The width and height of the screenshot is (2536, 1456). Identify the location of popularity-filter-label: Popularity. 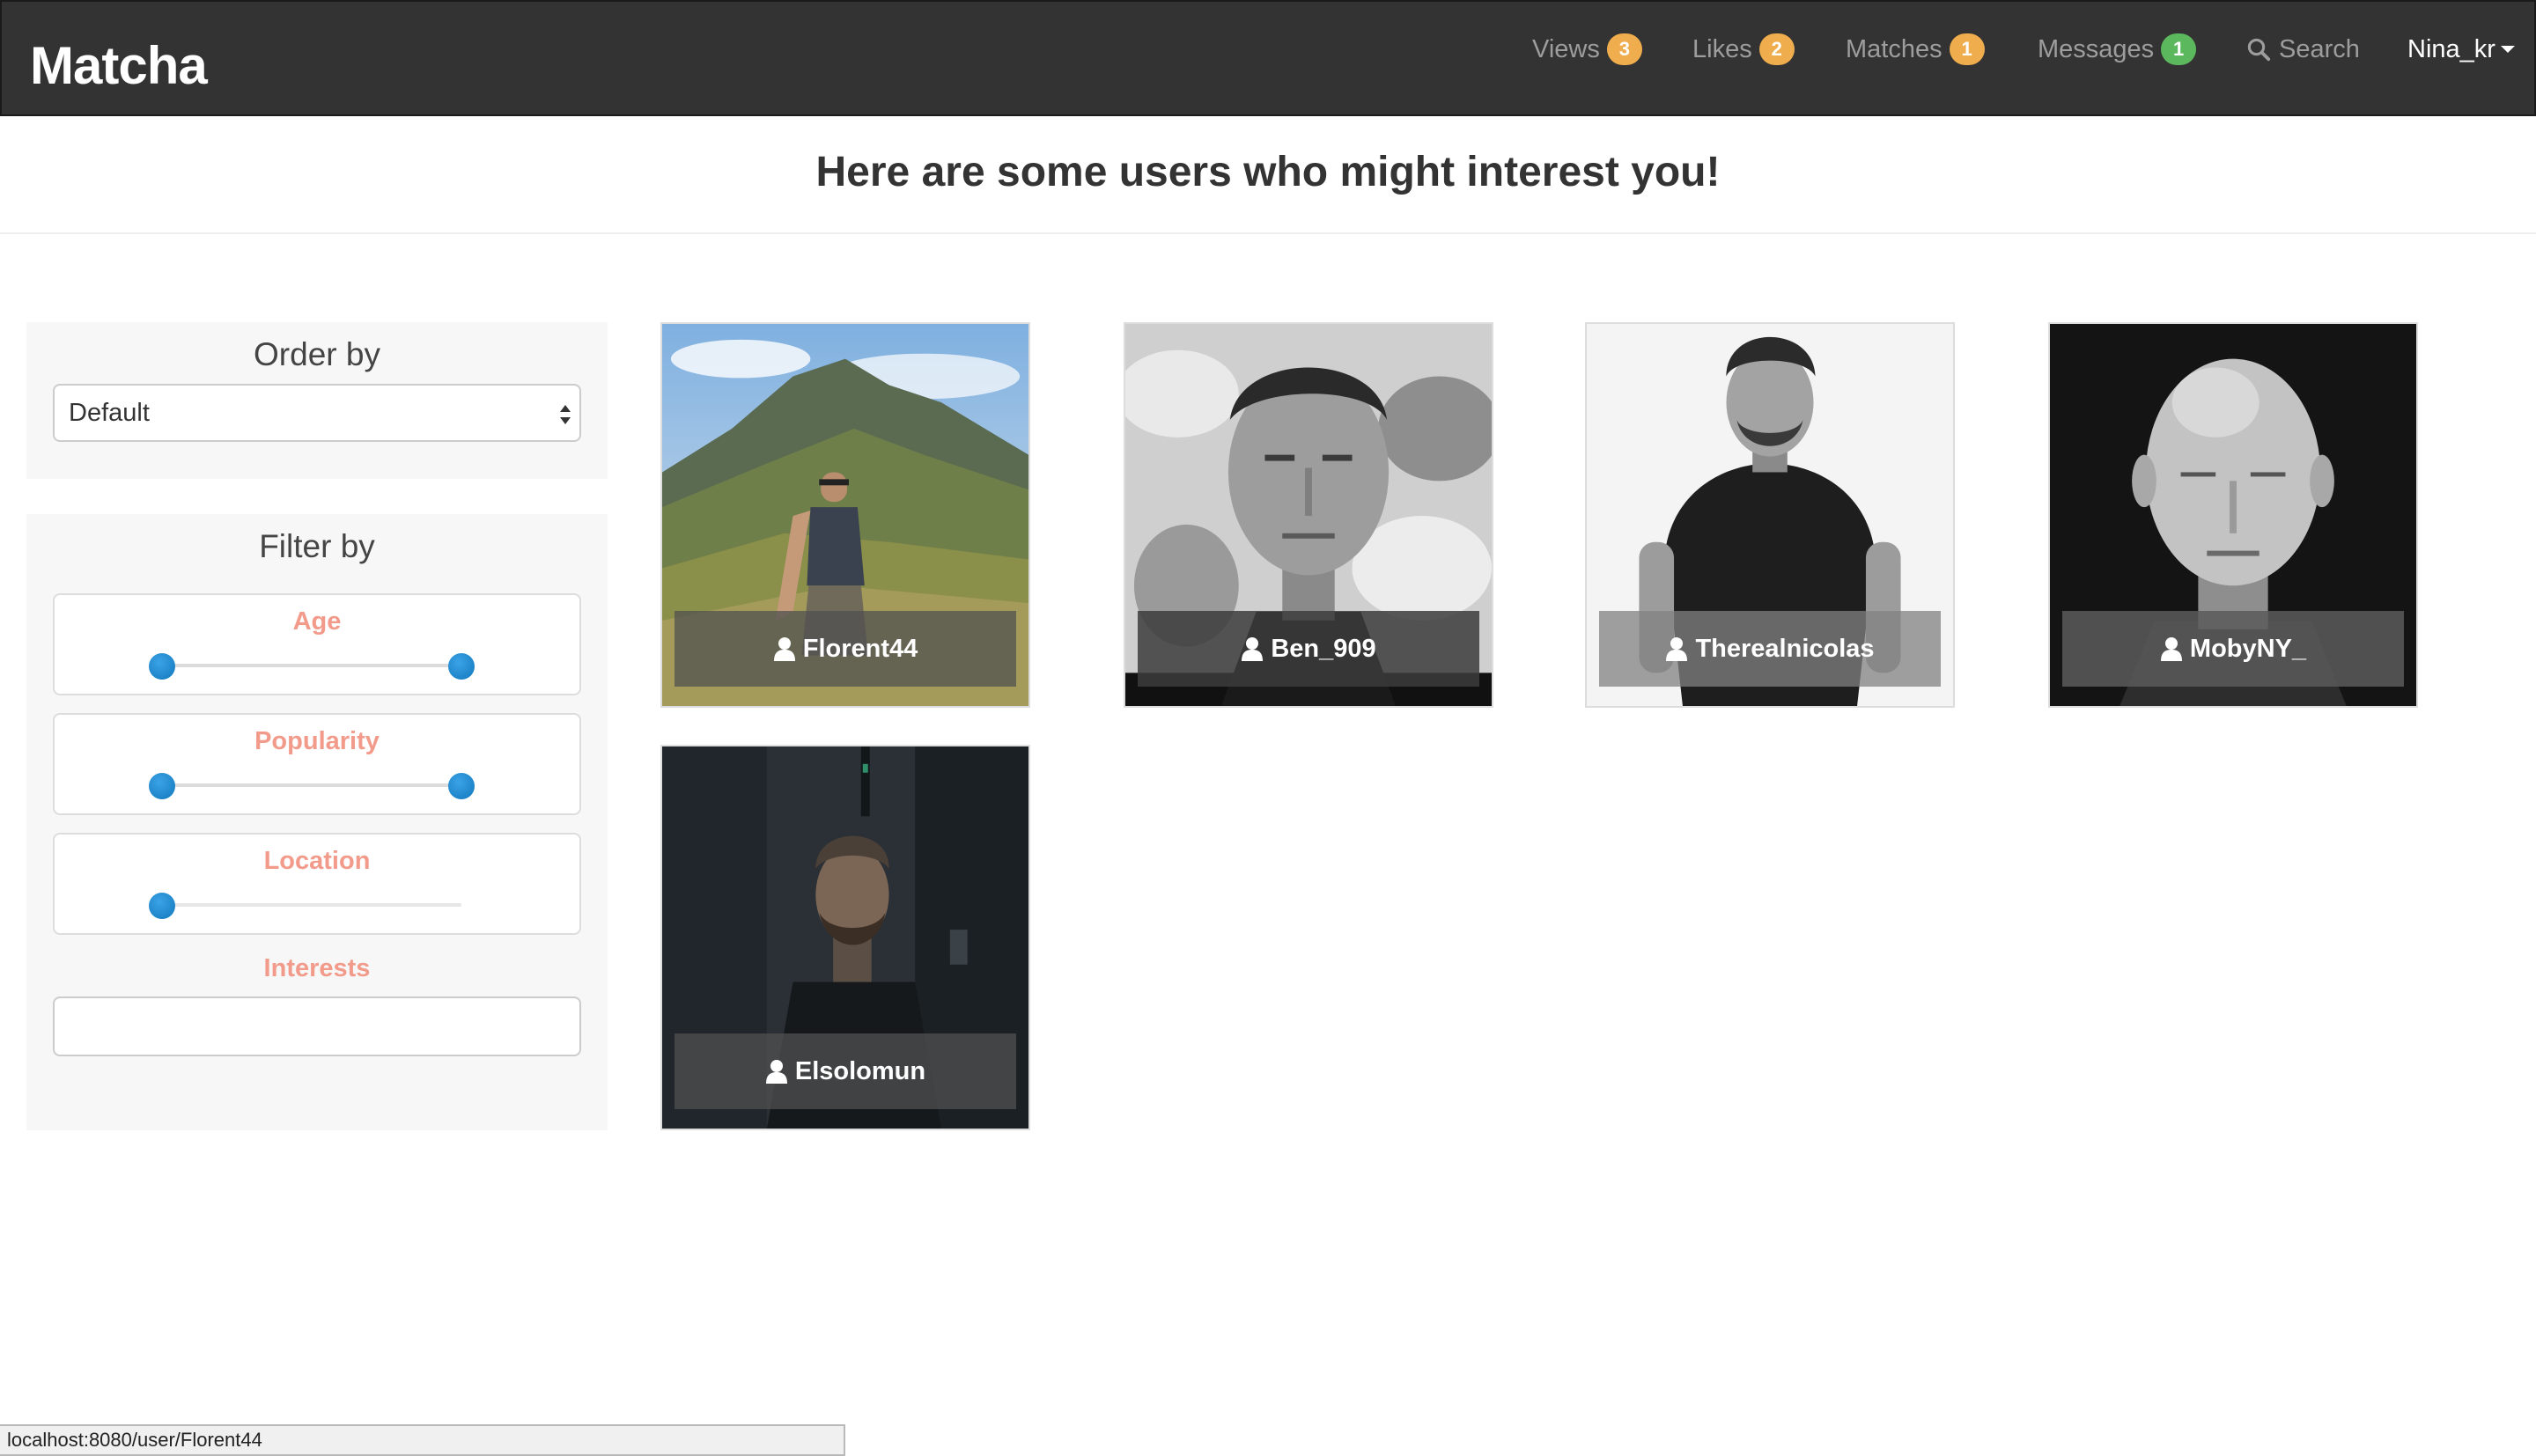
(317, 741).